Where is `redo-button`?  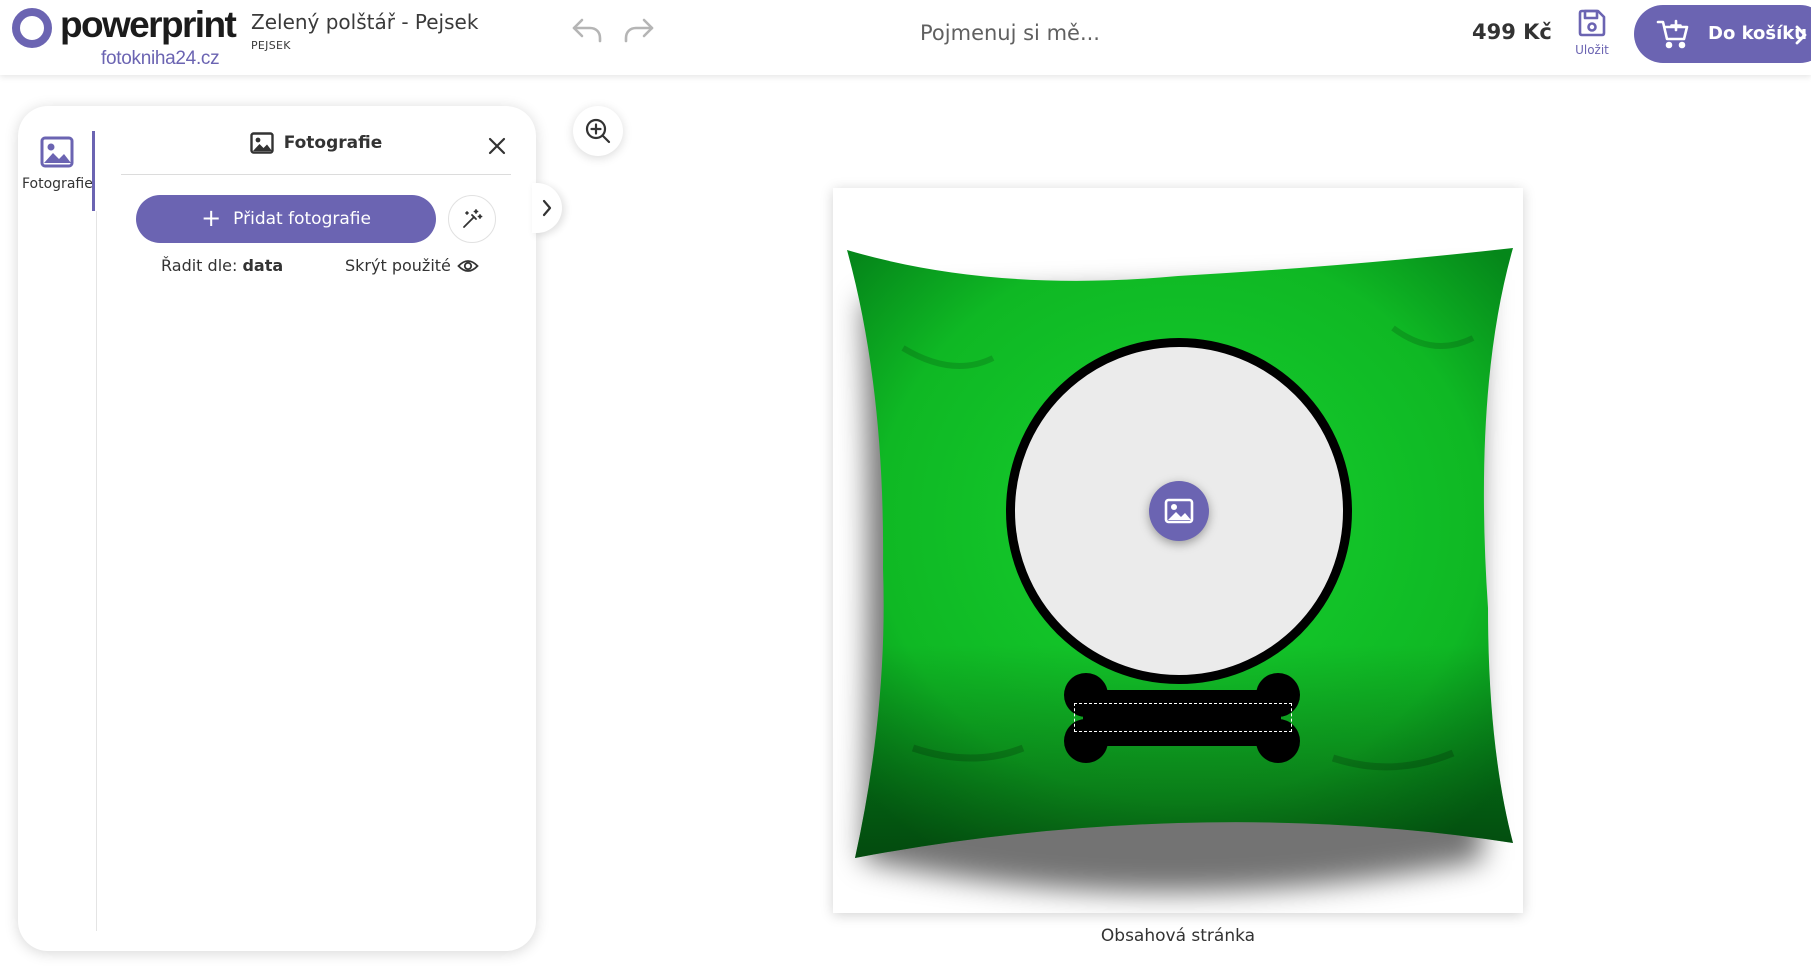
redo-button is located at coordinates (639, 30).